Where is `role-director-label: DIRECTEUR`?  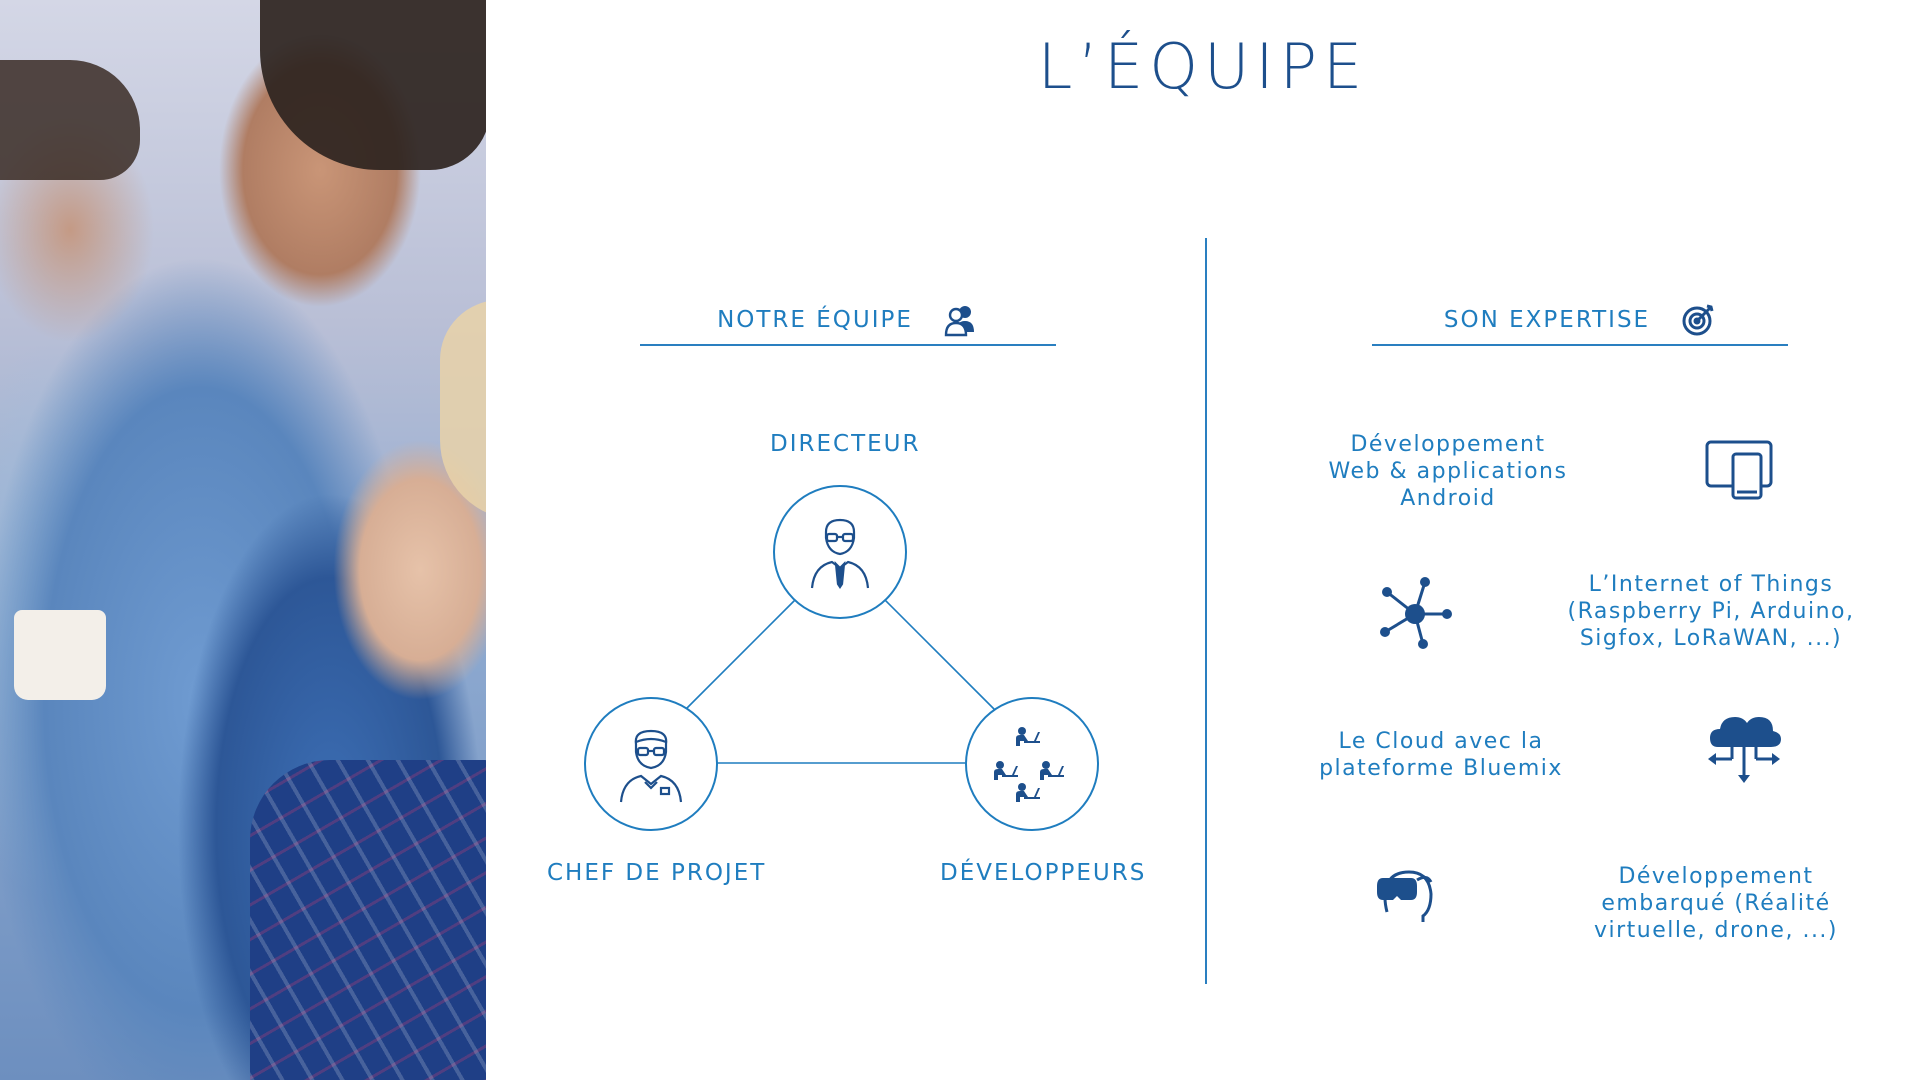
role-director-label: DIRECTEUR is located at coordinates (845, 444).